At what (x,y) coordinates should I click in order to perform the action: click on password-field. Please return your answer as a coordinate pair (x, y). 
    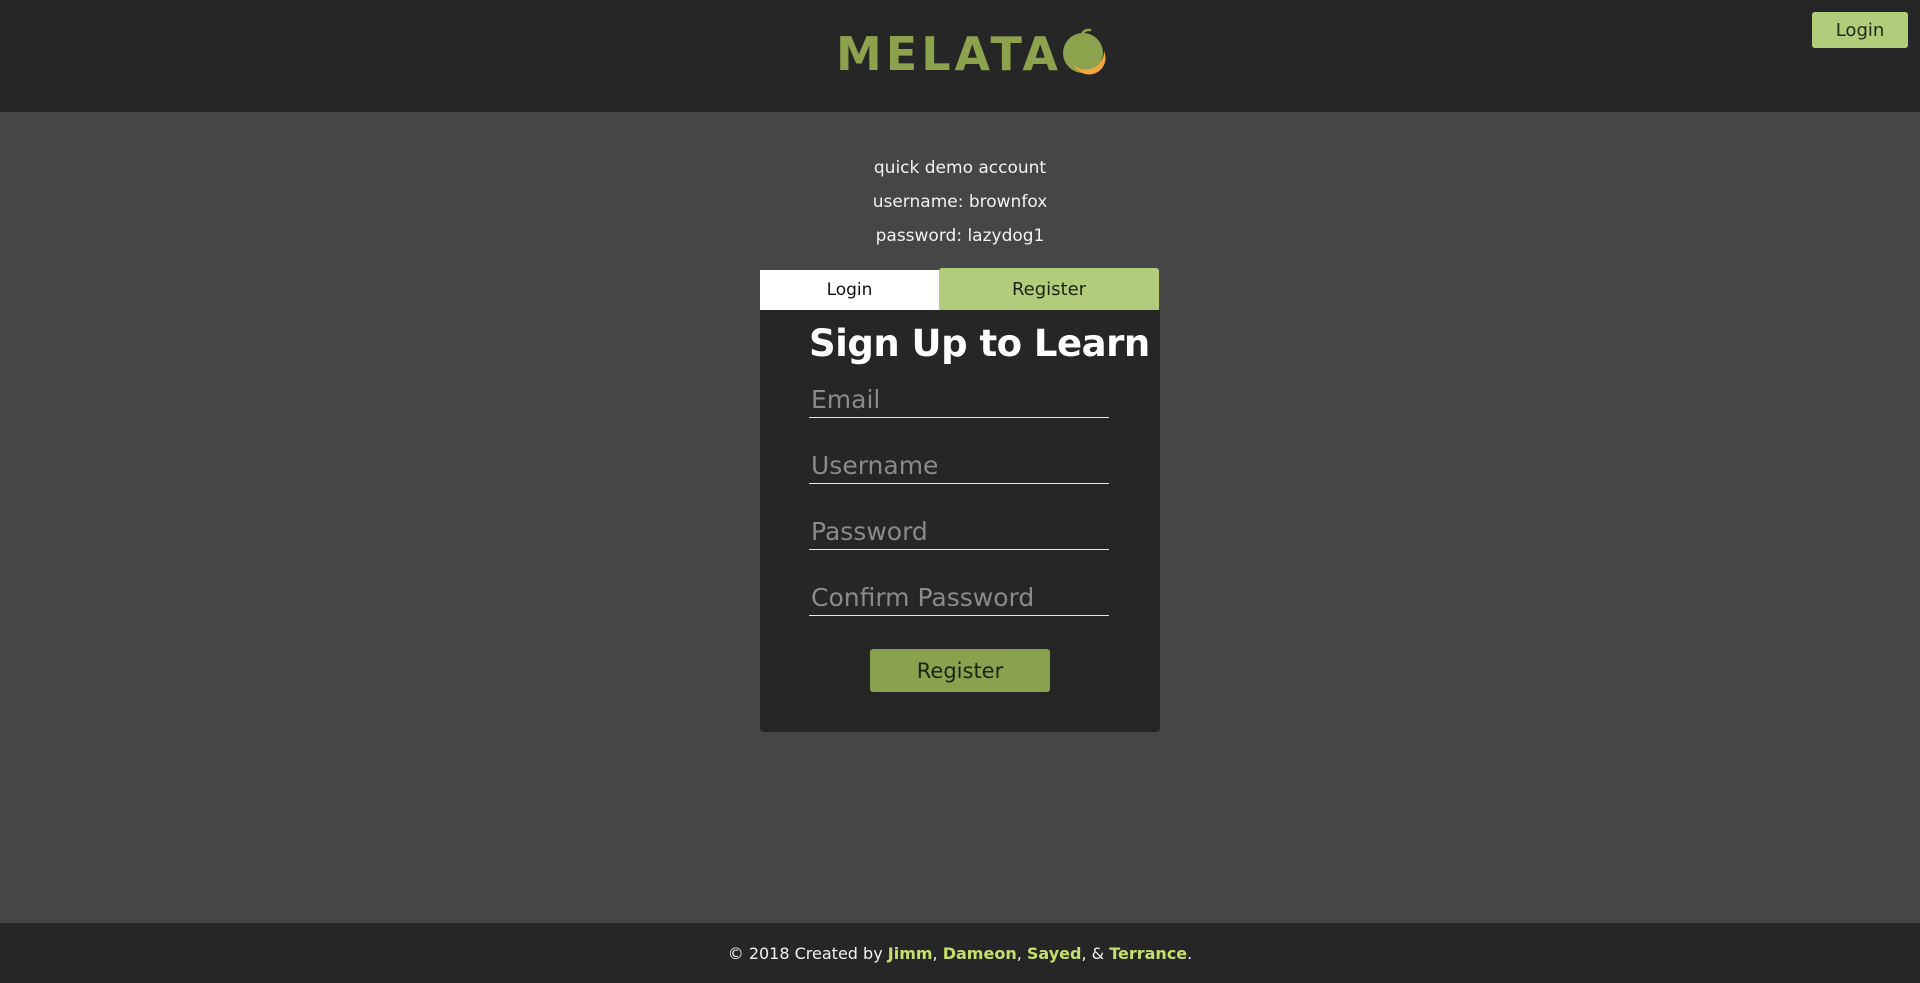
    Looking at the image, I should click on (959, 532).